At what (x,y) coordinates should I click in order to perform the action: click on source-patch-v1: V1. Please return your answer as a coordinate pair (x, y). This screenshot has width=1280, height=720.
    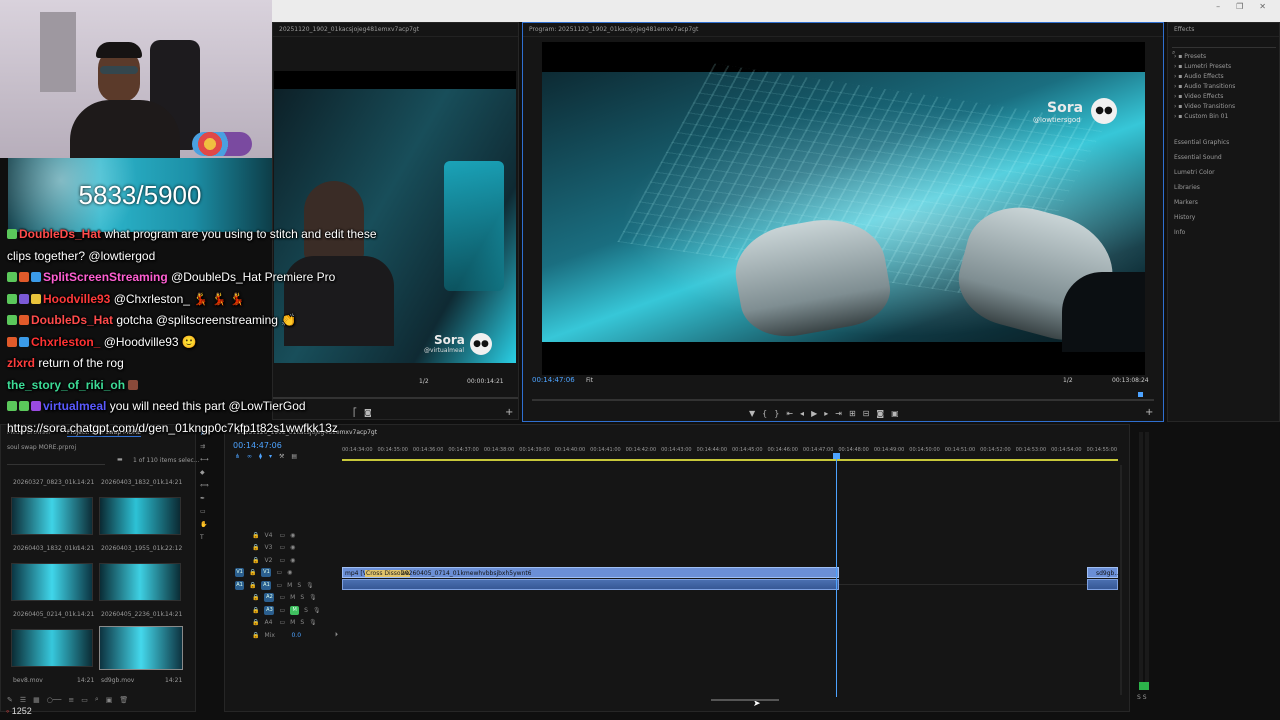
    Looking at the image, I should click on (239, 573).